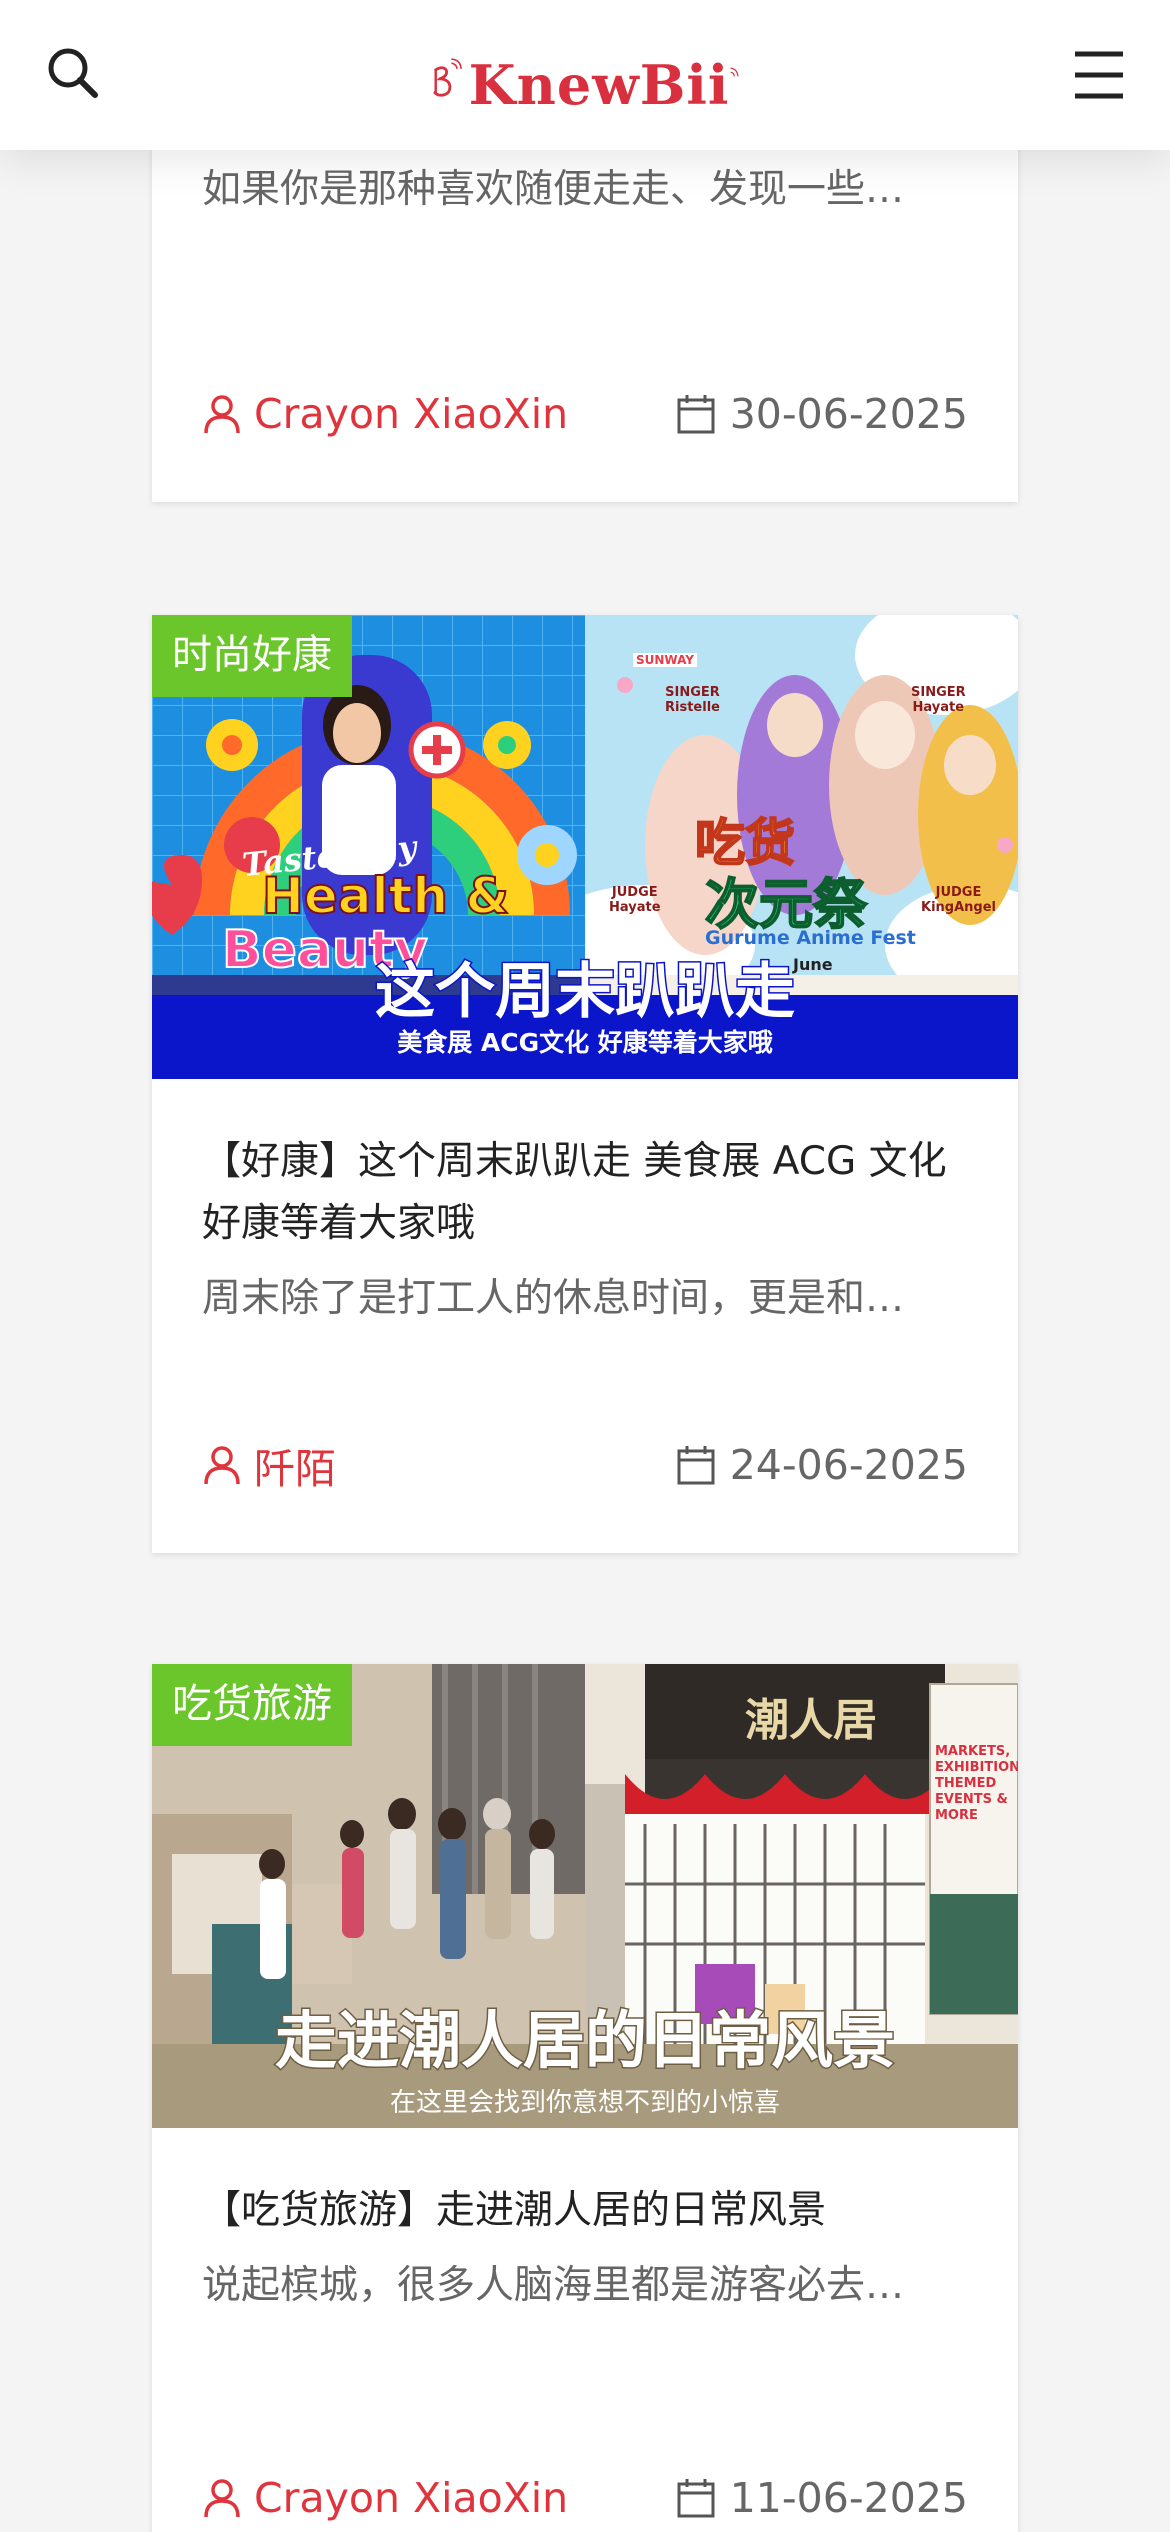  I want to click on date-text: 24-06-2025, so click(848, 1465).